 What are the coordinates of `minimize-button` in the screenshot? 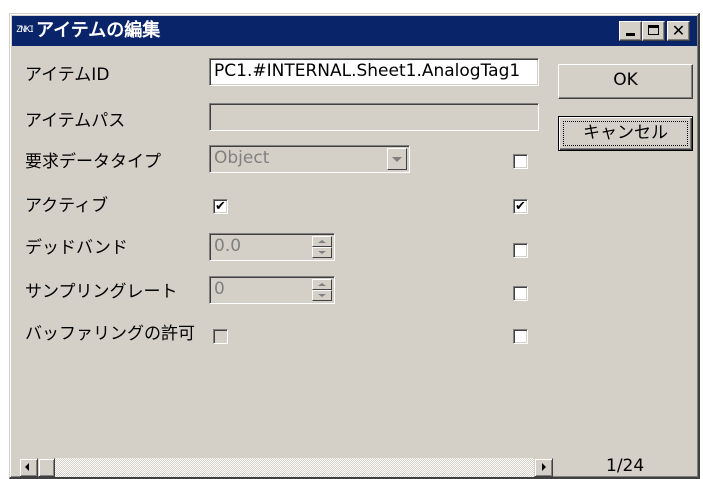 It's located at (630, 31).